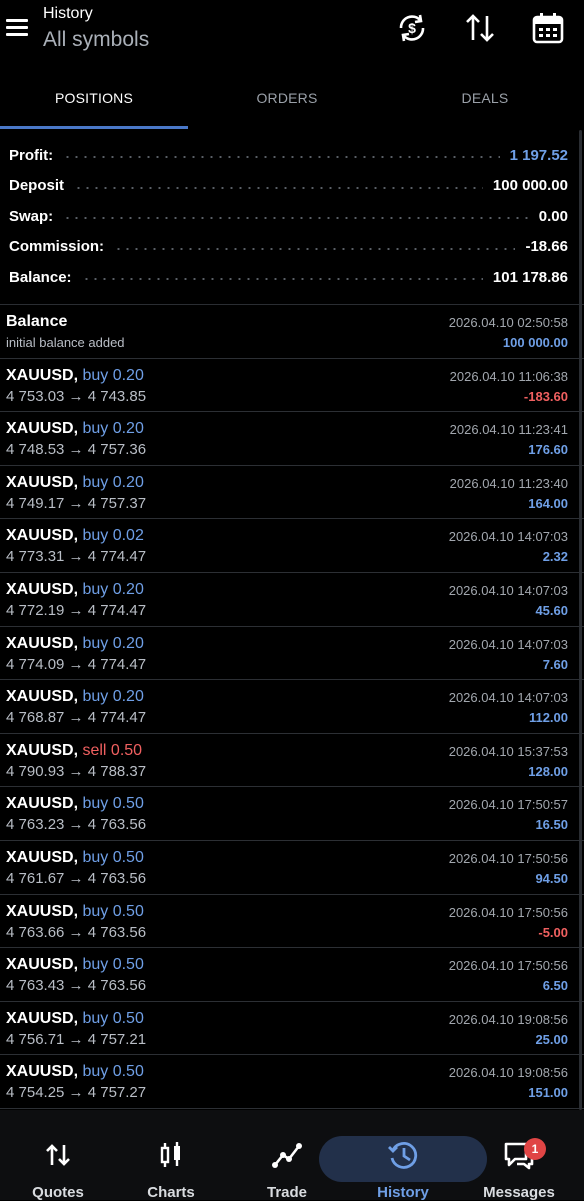  What do you see at coordinates (485, 98) in the screenshot?
I see `tab-deals: DEALS` at bounding box center [485, 98].